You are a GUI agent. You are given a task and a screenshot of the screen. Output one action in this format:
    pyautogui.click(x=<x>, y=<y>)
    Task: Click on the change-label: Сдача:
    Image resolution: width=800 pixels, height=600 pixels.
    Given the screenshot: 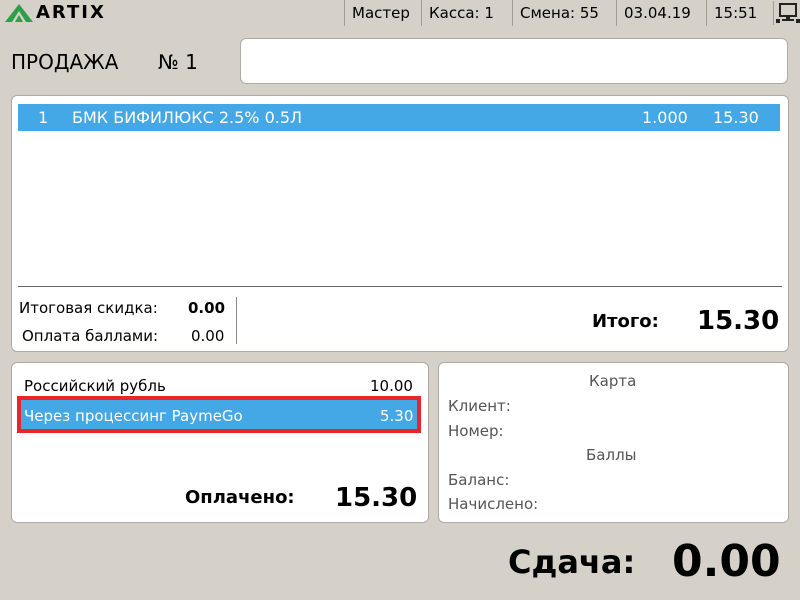 What is the action you would take?
    pyautogui.click(x=572, y=562)
    